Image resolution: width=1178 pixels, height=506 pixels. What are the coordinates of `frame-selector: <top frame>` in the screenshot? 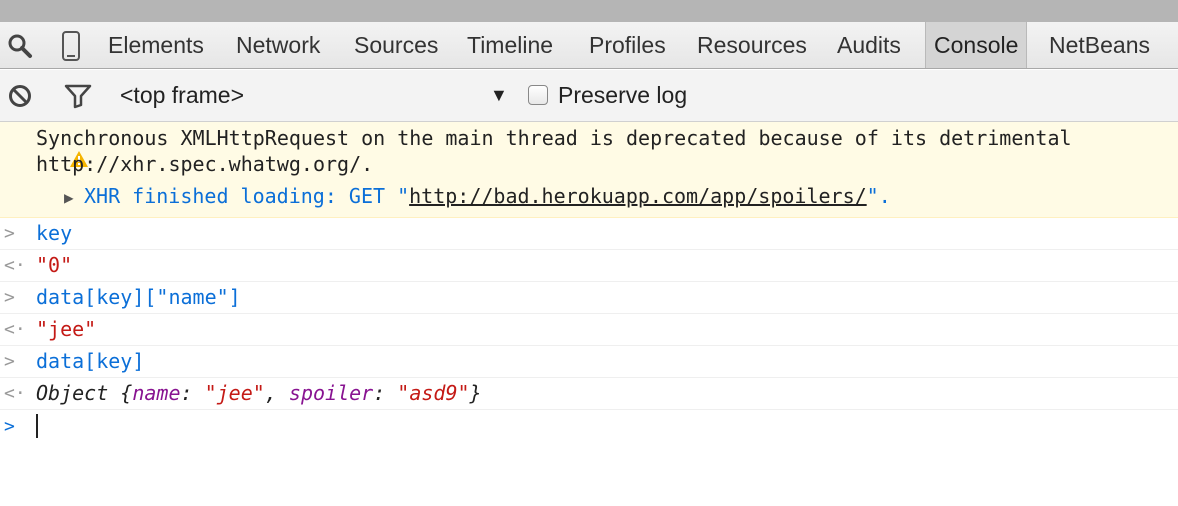 It's located at (182, 96).